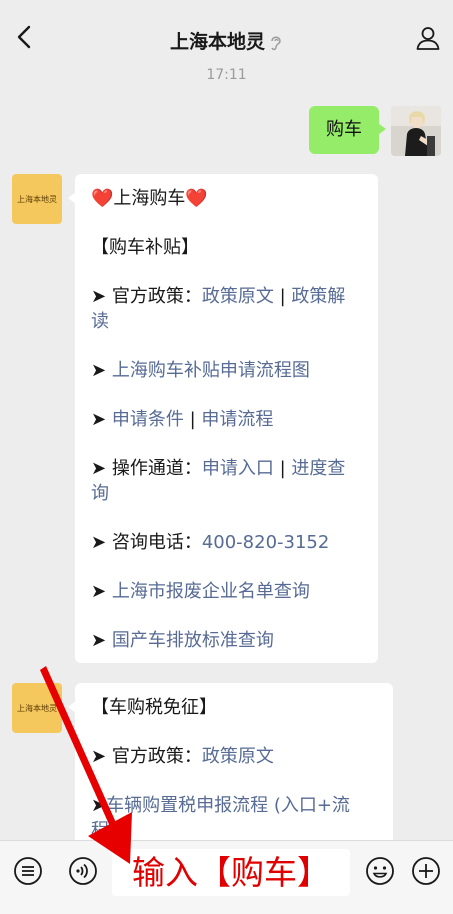 The height and width of the screenshot is (914, 453). What do you see at coordinates (100, 493) in the screenshot?
I see `progress-query-link-cont: 询` at bounding box center [100, 493].